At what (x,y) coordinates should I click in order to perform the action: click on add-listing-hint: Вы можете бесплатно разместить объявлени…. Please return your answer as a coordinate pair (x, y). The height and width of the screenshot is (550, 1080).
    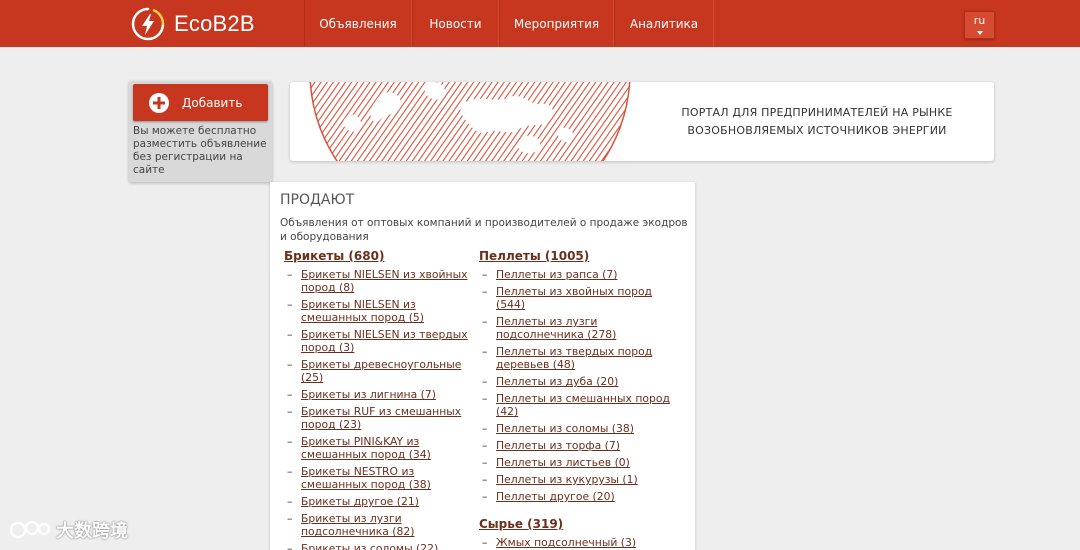
    Looking at the image, I should click on (200, 150).